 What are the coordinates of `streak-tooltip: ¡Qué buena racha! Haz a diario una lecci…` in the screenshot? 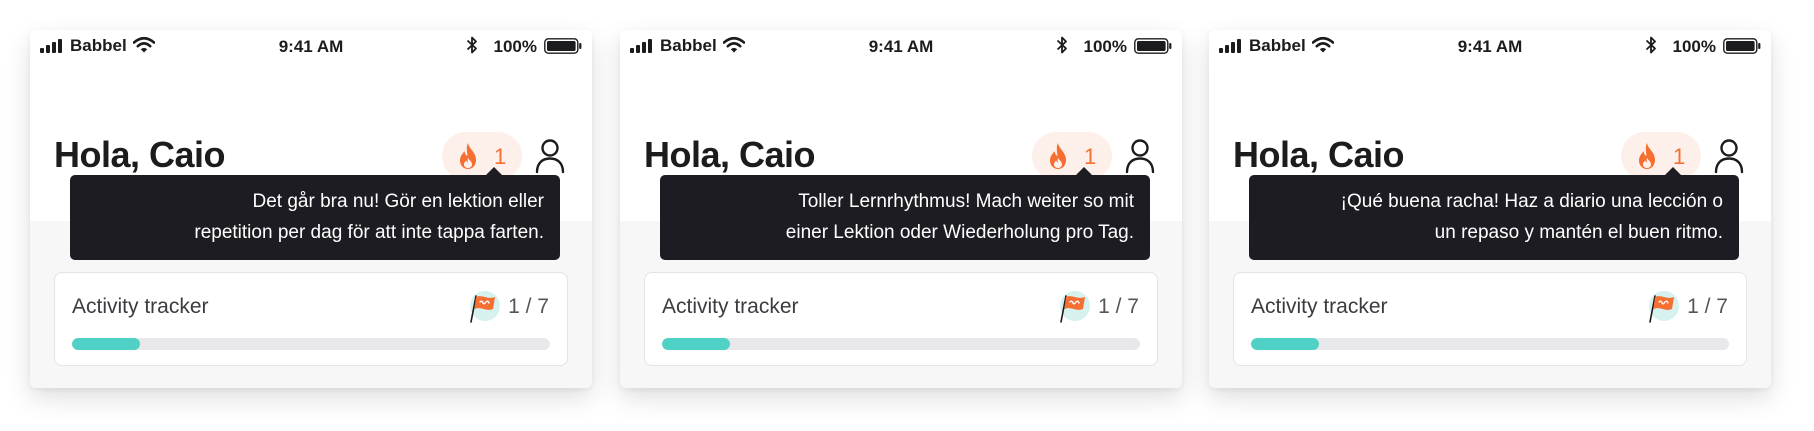 It's located at (1494, 213).